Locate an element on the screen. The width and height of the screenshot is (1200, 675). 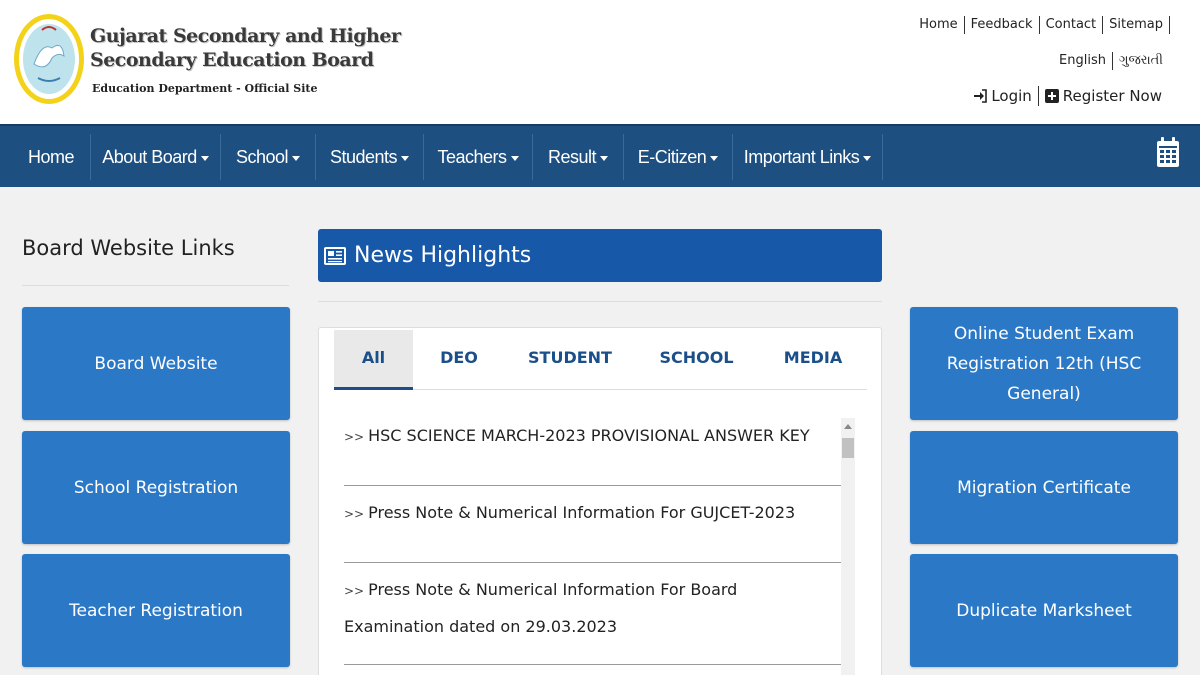
calendar-icon is located at coordinates (1168, 154).